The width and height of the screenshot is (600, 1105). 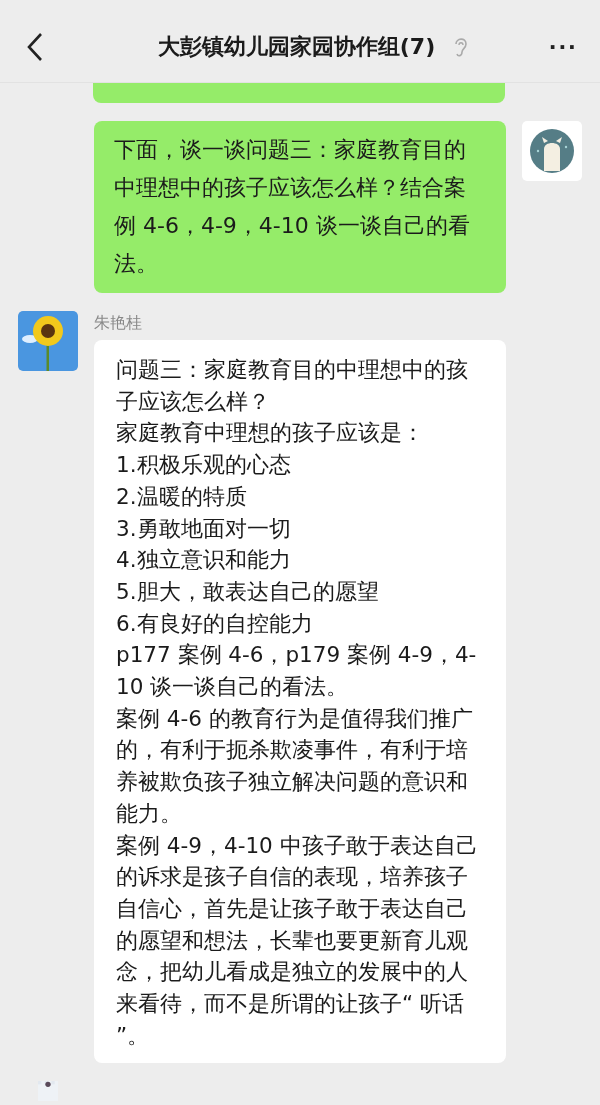 I want to click on message-text: 1.积极乐观的心态, so click(x=204, y=465).